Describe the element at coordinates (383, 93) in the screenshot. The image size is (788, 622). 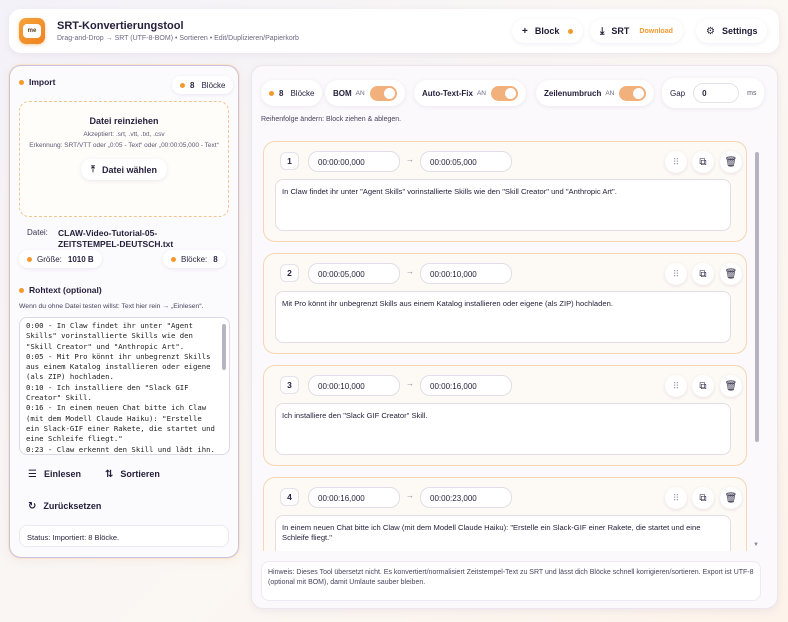
I see `bom-switch` at that location.